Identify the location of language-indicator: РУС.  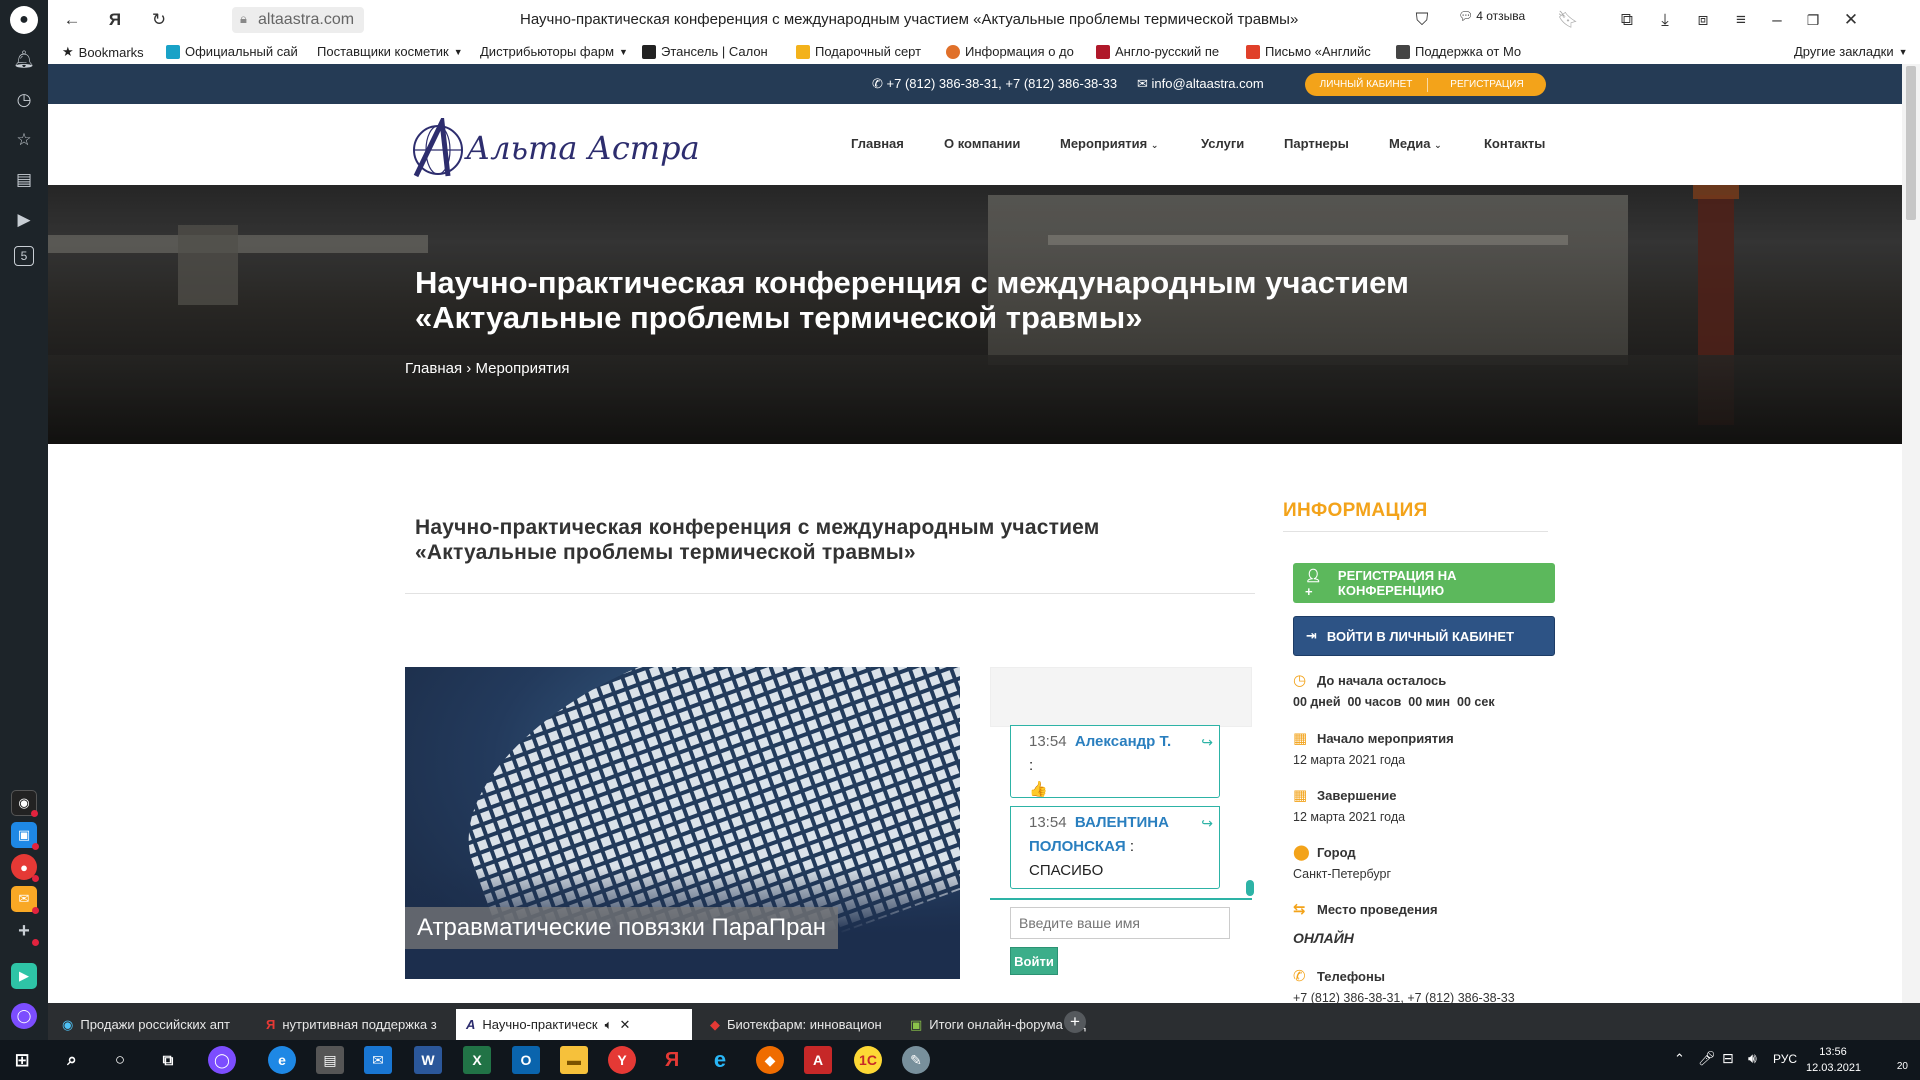
(1785, 1059).